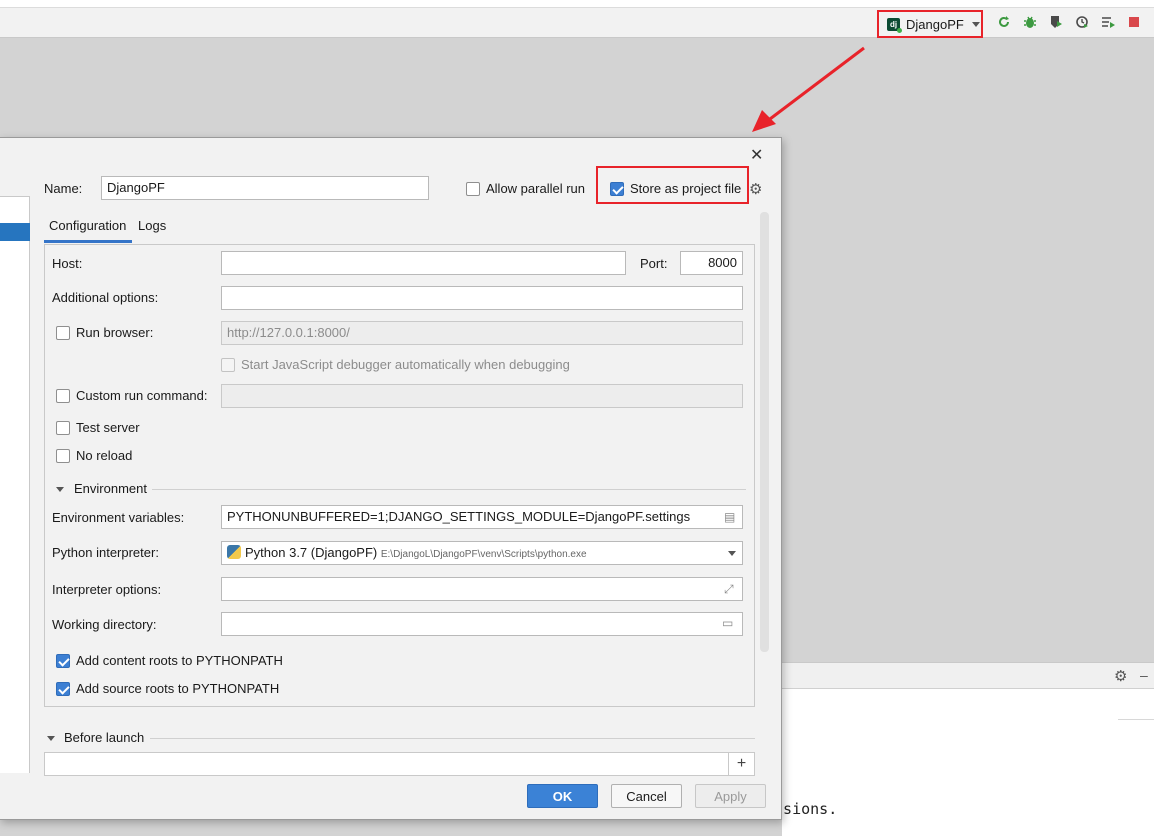 This screenshot has height=836, width=1154. Describe the element at coordinates (577, 4) in the screenshot. I see `toolbar-strip` at that location.